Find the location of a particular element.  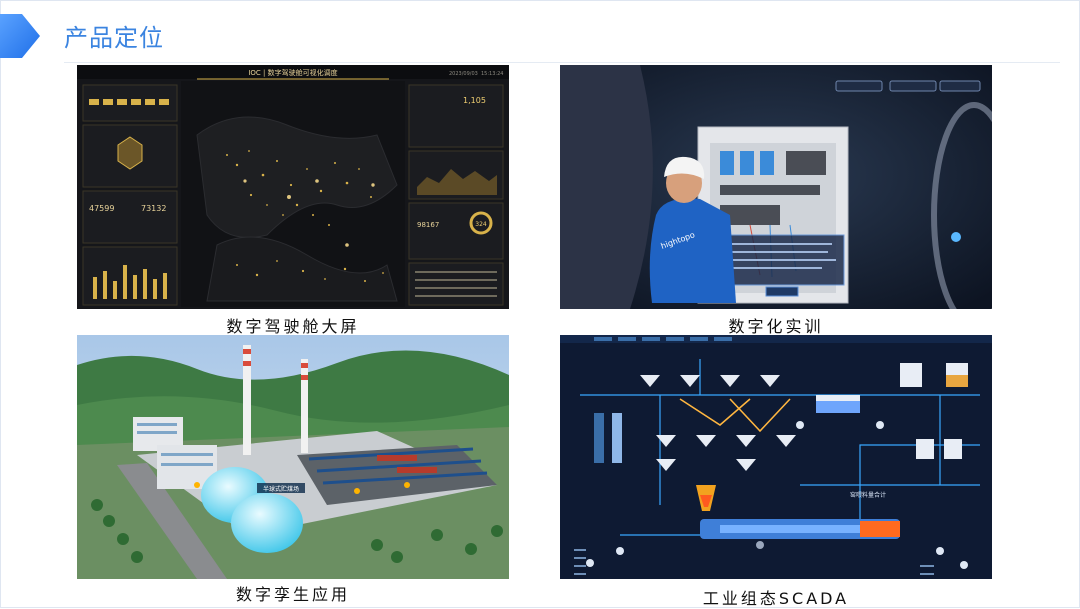

page-title: 产品定位 is located at coordinates (114, 38).